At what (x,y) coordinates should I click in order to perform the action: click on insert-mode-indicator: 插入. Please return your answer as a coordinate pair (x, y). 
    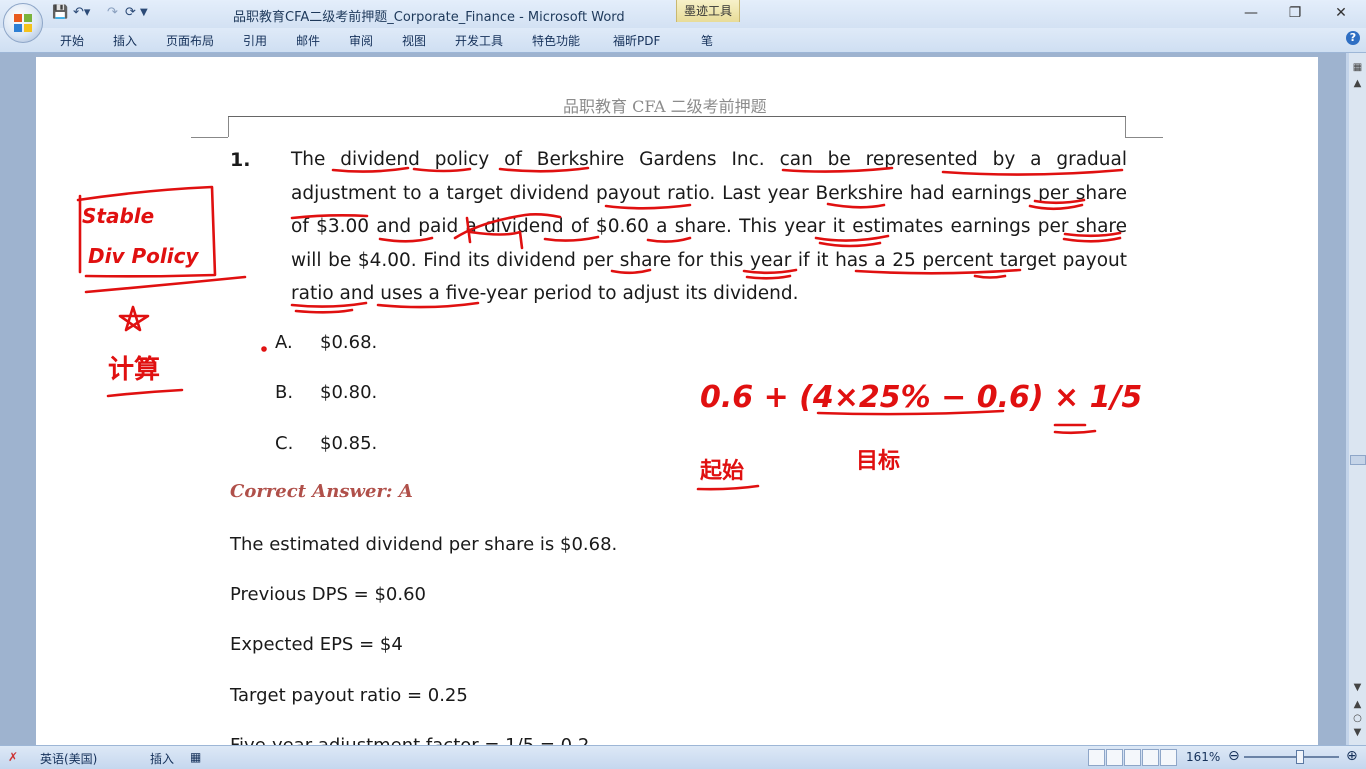
    Looking at the image, I should click on (162, 758).